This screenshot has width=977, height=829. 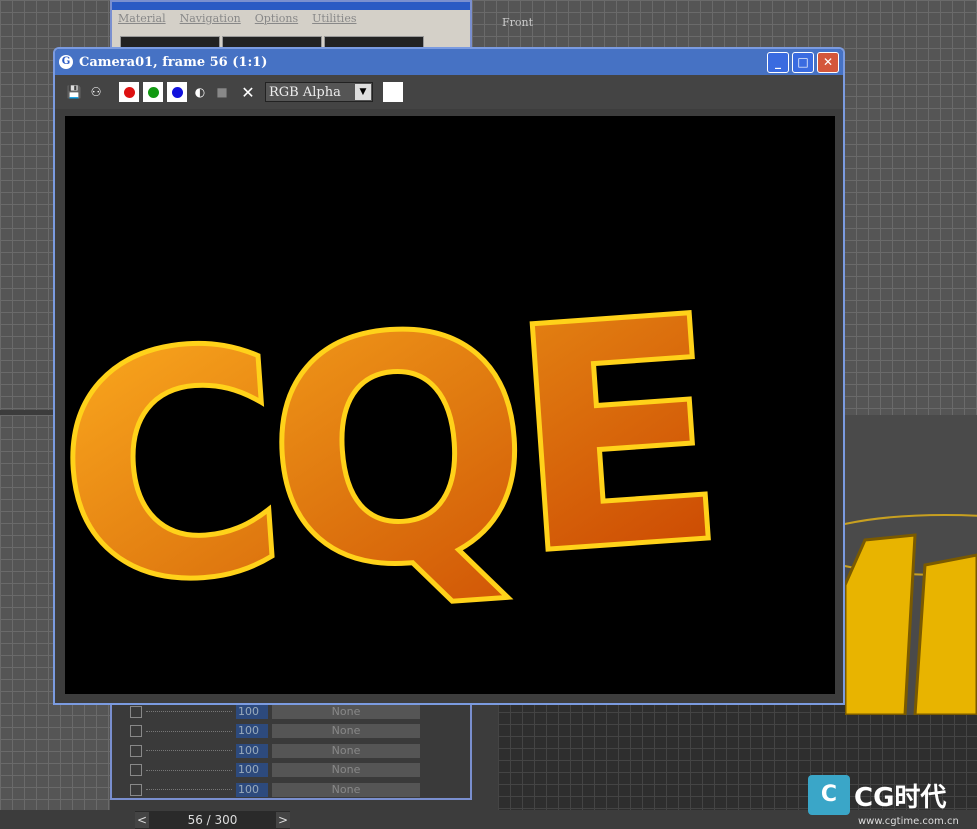 I want to click on perspective-viewport-preview, so click(x=890, y=566).